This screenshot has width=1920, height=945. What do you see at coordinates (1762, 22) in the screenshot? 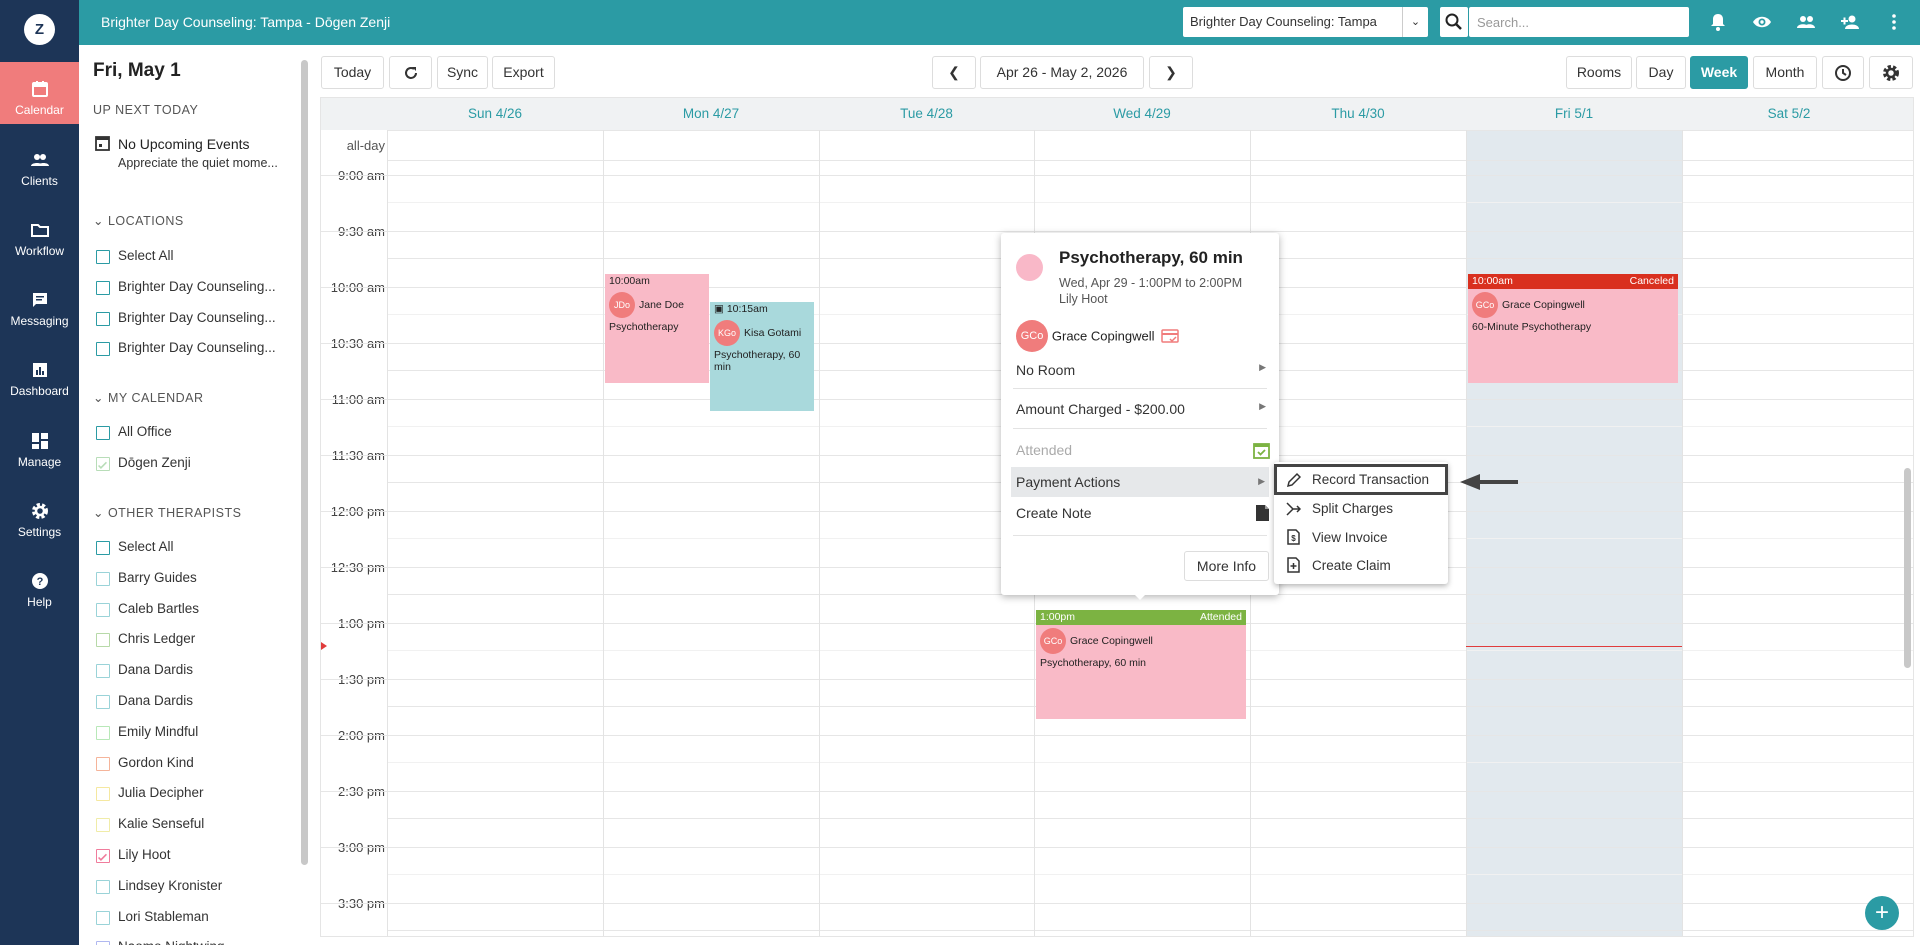
I see `eye-icon` at bounding box center [1762, 22].